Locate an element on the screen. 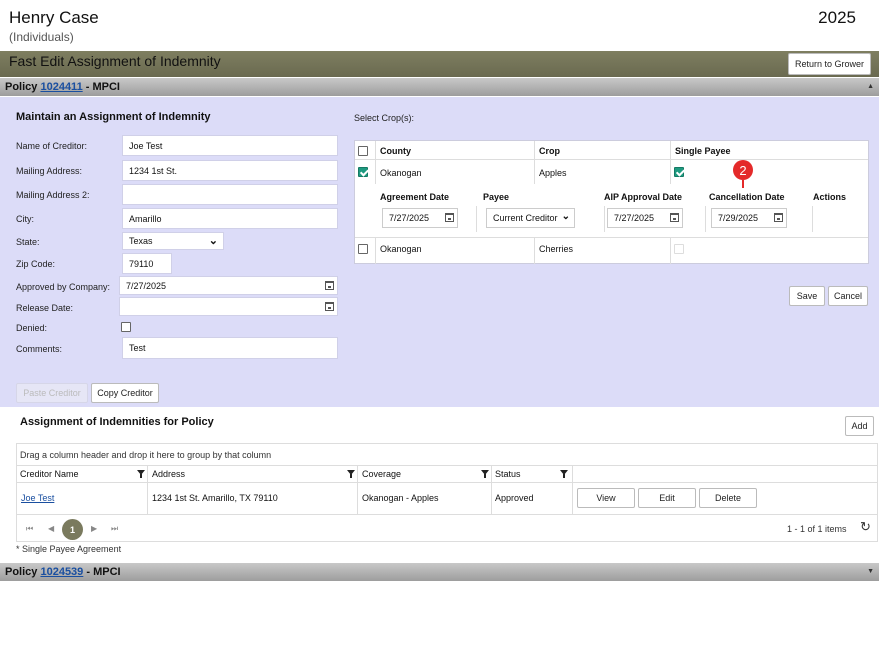 The width and height of the screenshot is (879, 656). select-all-checkbox is located at coordinates (363, 151).